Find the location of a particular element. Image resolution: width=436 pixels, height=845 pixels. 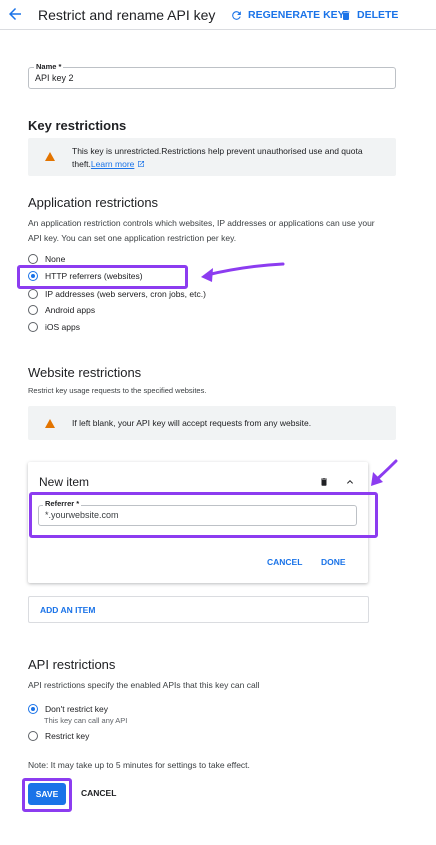

radio-android-apps: Android apps is located at coordinates (61, 310).